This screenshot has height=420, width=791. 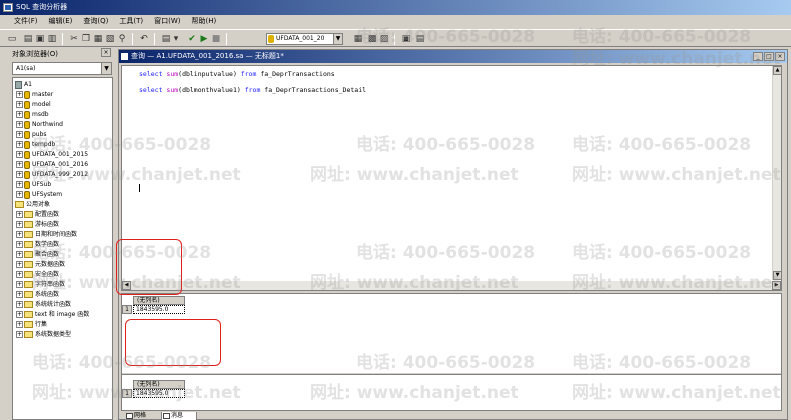 What do you see at coordinates (37, 295) in the screenshot?
I see `tree-node-system-functions: + 系统函数` at bounding box center [37, 295].